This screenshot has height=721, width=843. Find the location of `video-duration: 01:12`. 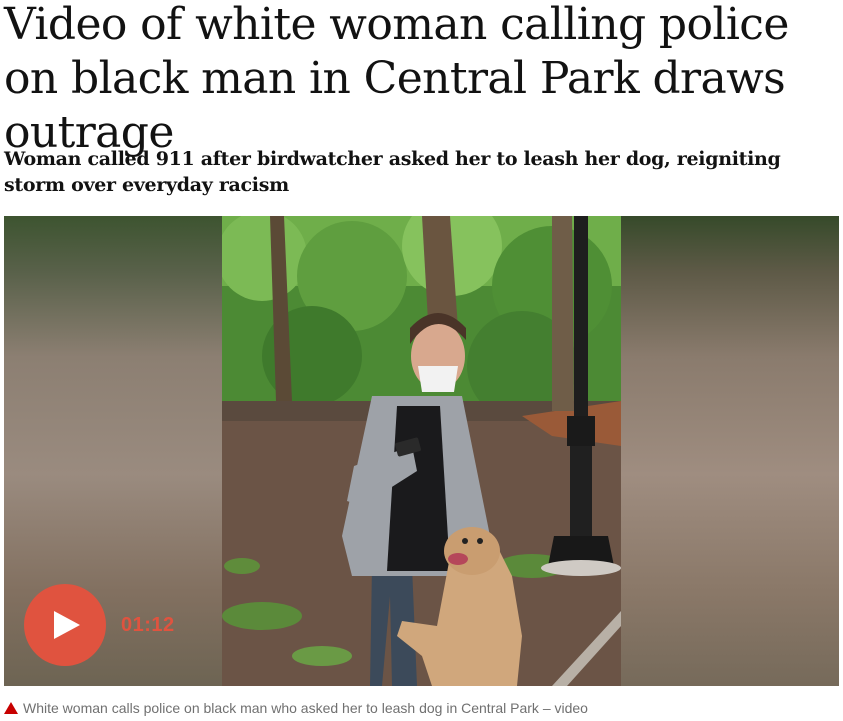

video-duration: 01:12 is located at coordinates (148, 625).